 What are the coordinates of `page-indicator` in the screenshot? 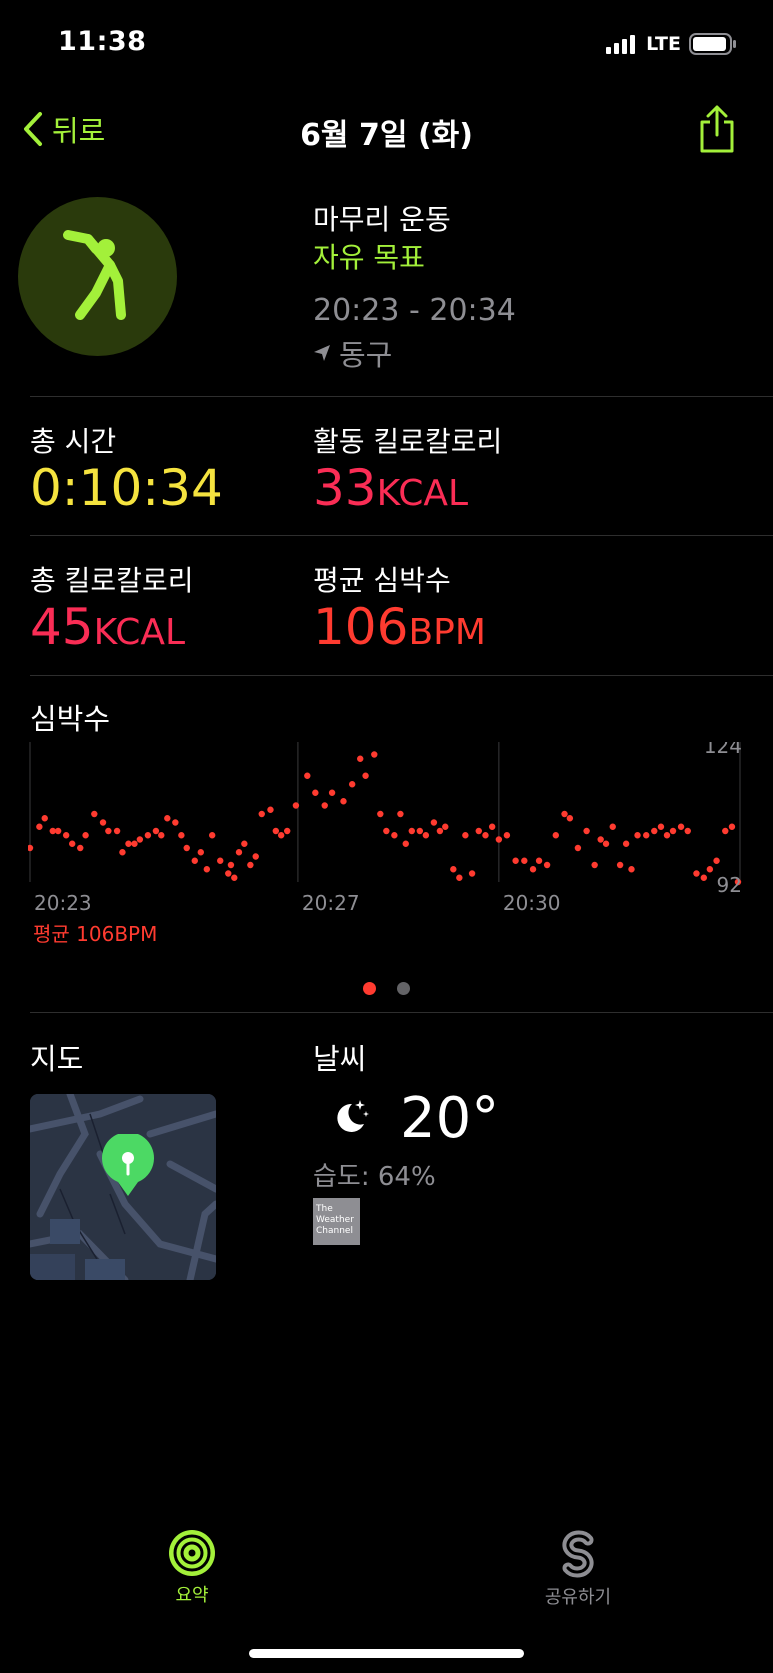 It's located at (403, 988).